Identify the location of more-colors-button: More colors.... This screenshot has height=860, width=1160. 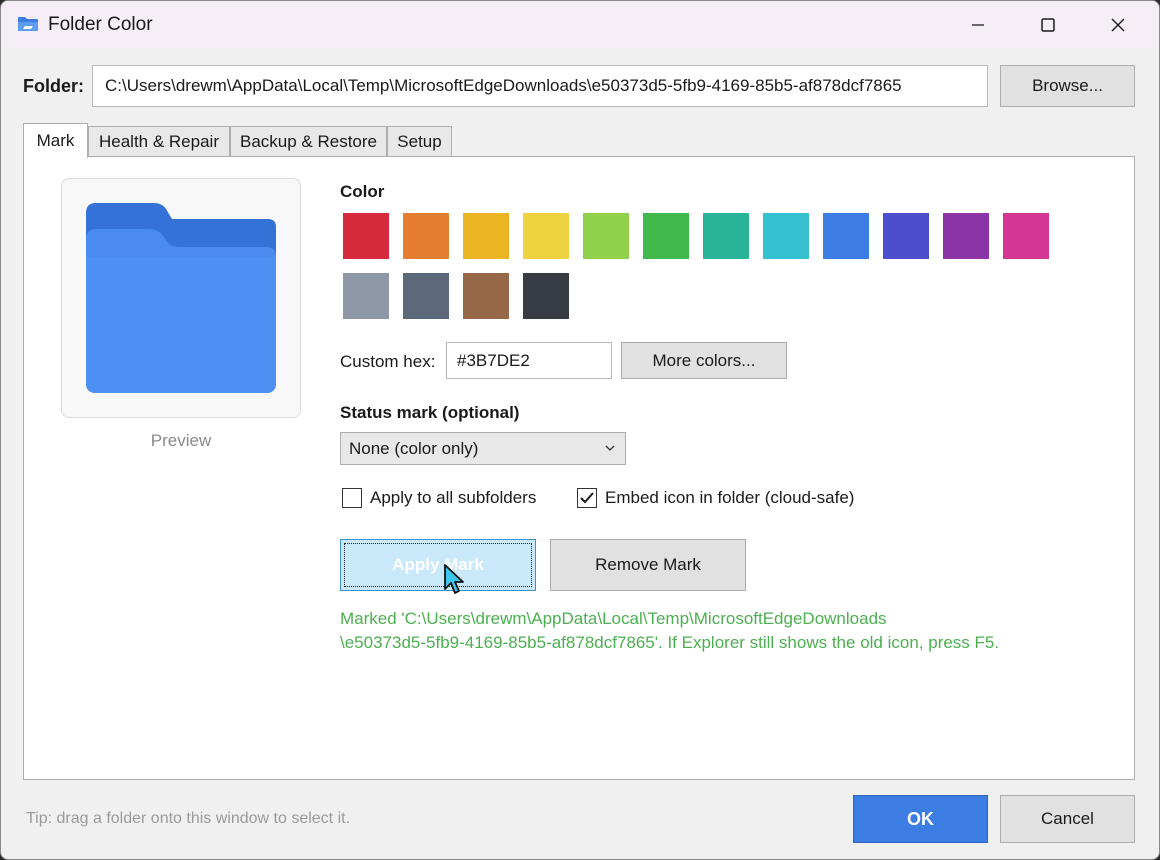
(704, 360).